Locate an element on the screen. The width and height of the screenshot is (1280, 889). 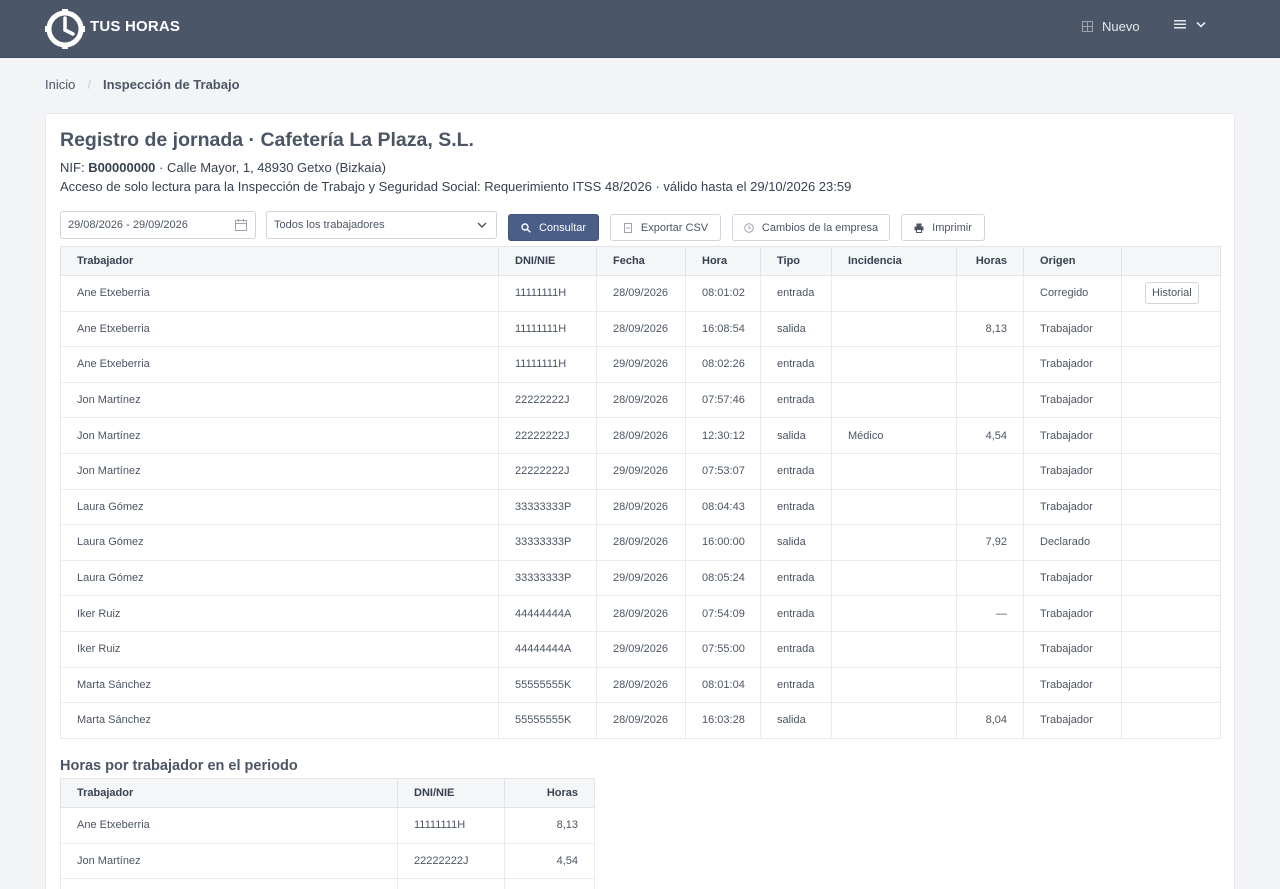
worker-select-value: Todos los trabajadores is located at coordinates (329, 225).